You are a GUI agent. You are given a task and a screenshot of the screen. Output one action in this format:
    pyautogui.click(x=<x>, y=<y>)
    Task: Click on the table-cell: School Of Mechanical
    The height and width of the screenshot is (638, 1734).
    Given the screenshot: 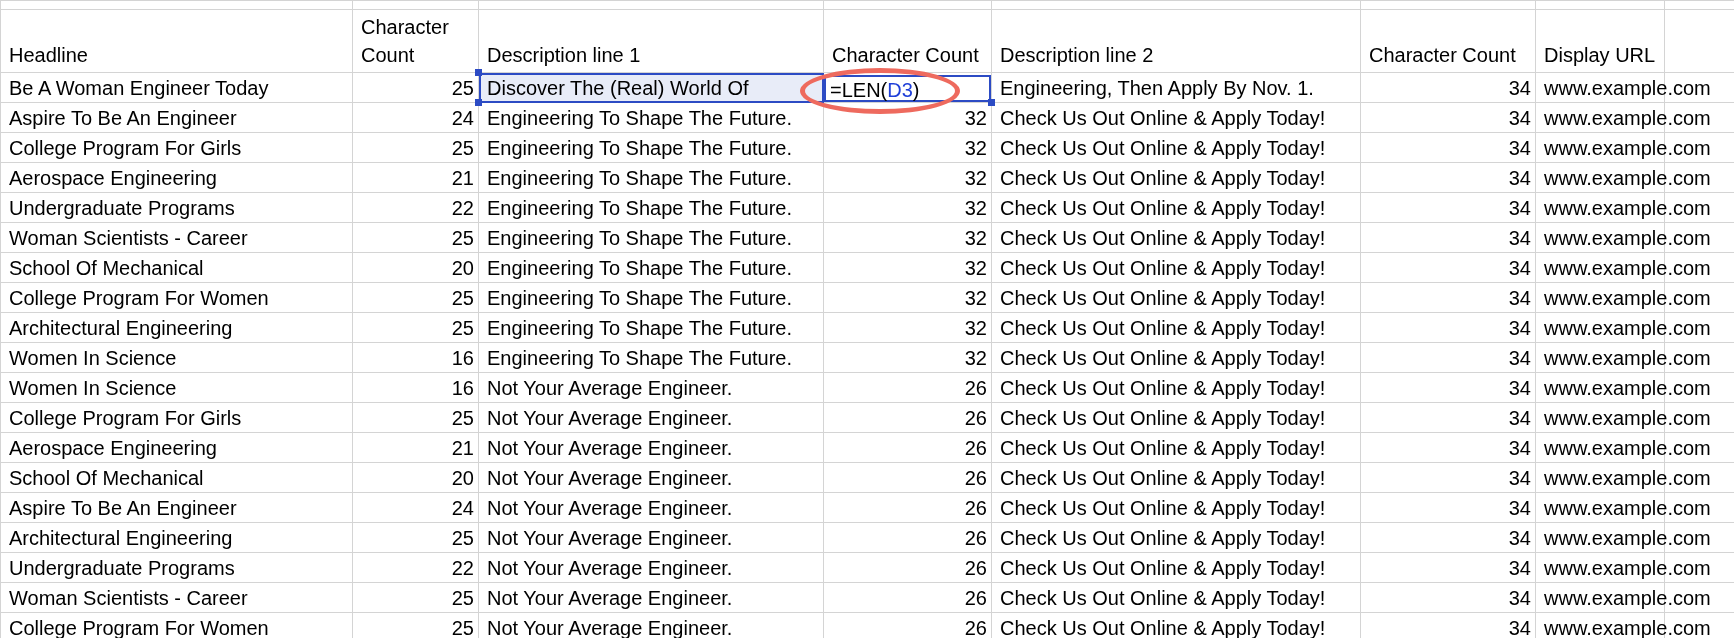 What is the action you would take?
    pyautogui.click(x=106, y=478)
    